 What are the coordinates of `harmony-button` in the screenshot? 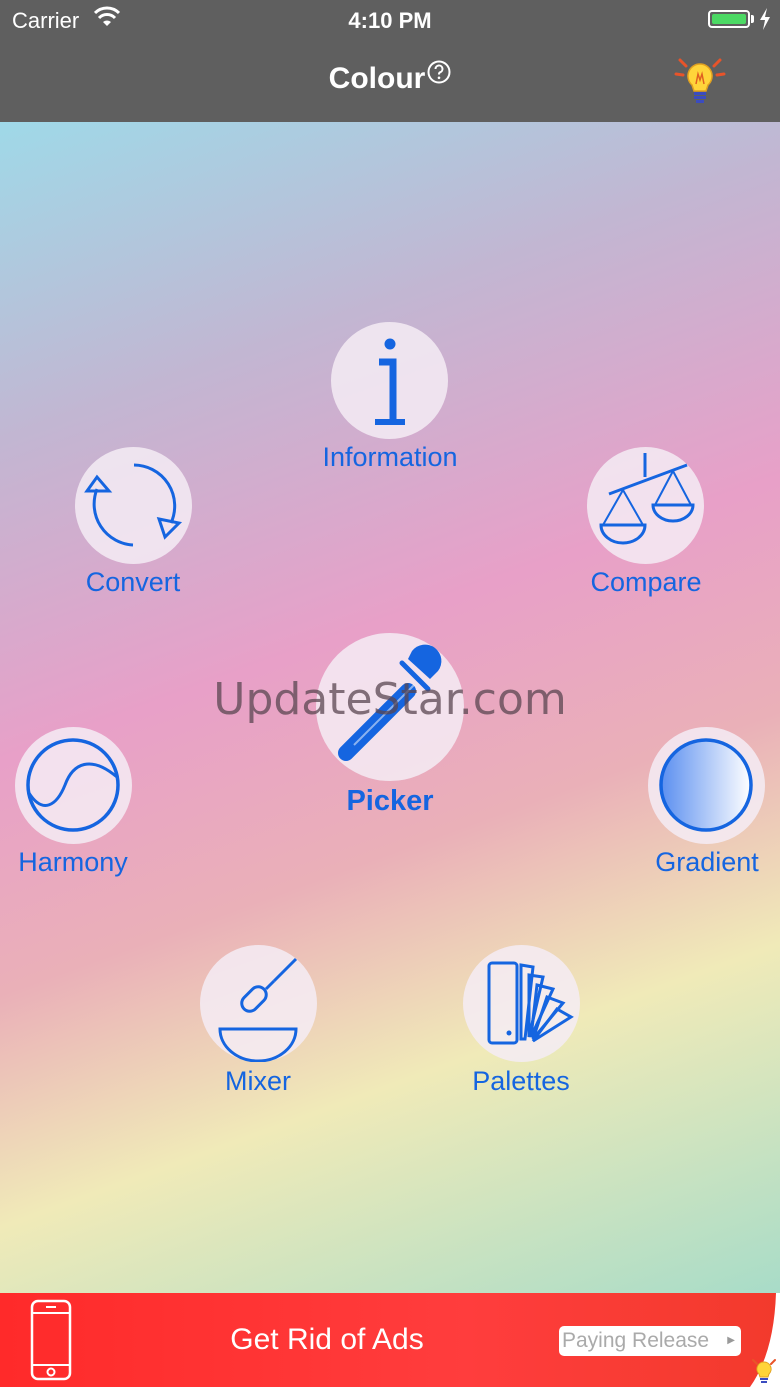 It's located at (73, 785).